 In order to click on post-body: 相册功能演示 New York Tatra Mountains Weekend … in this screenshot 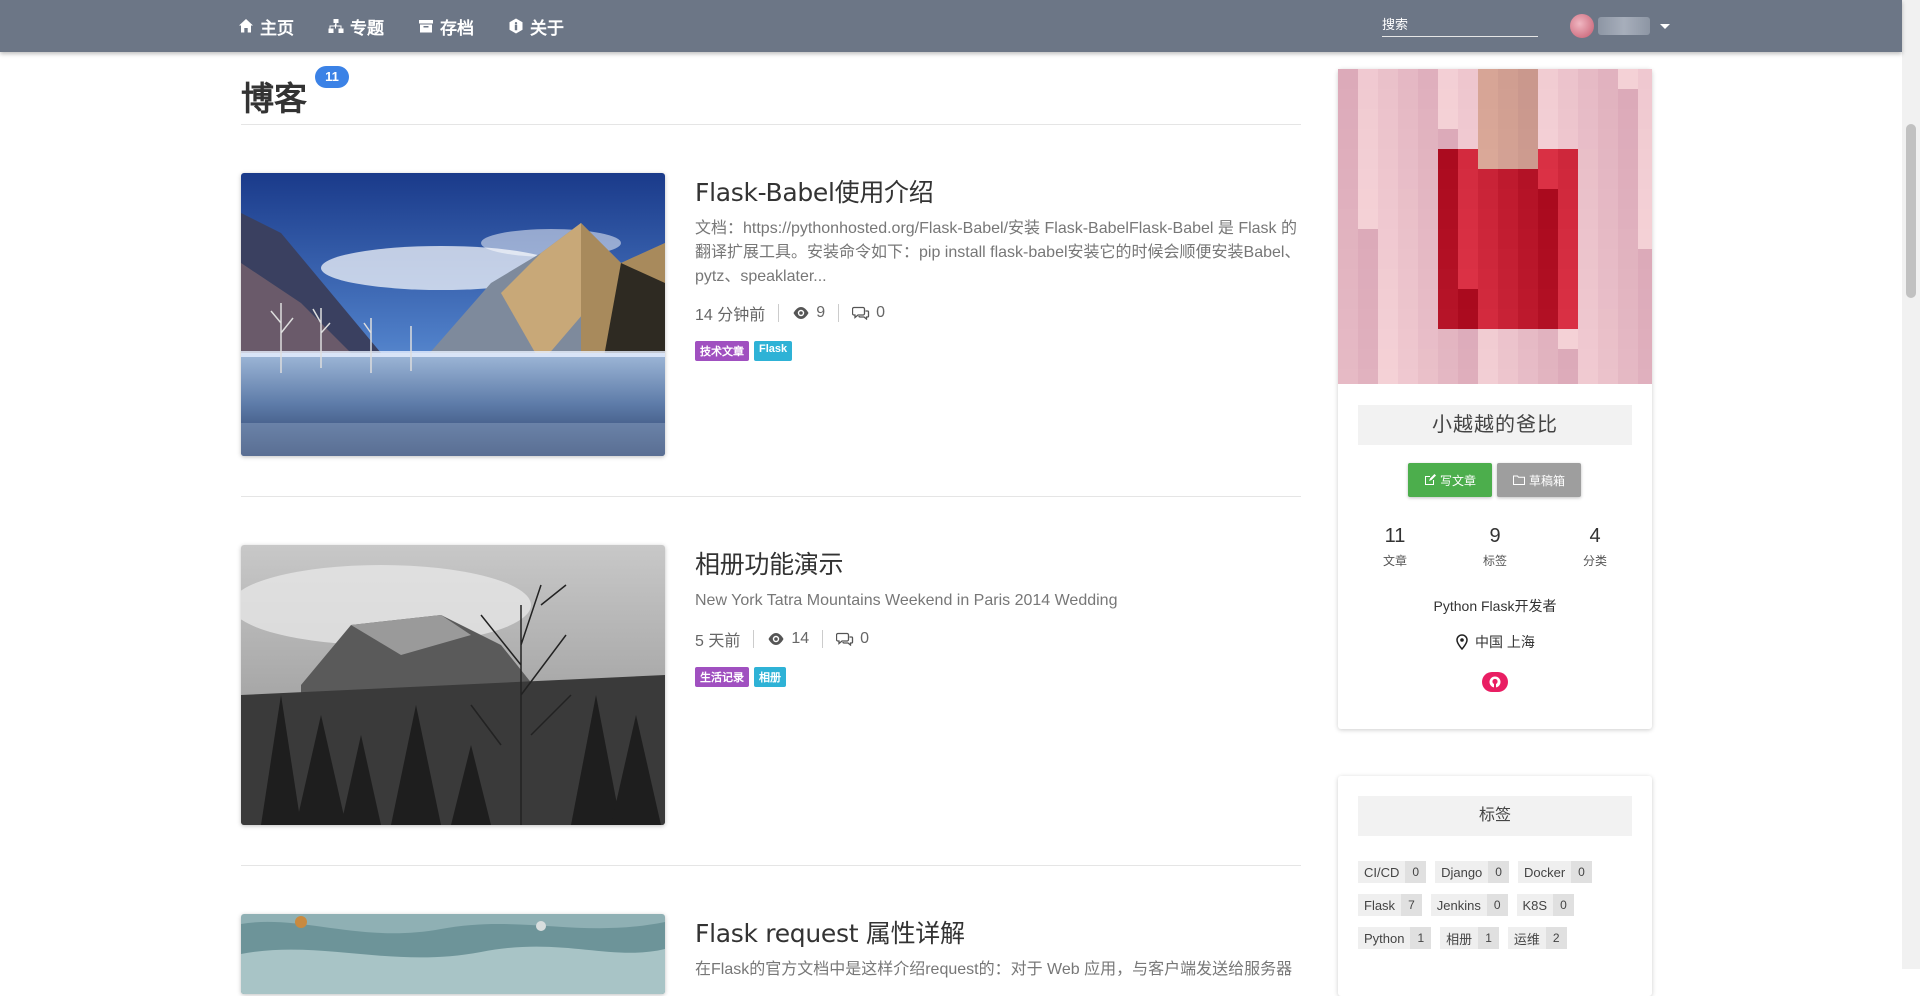, I will do `click(998, 616)`.